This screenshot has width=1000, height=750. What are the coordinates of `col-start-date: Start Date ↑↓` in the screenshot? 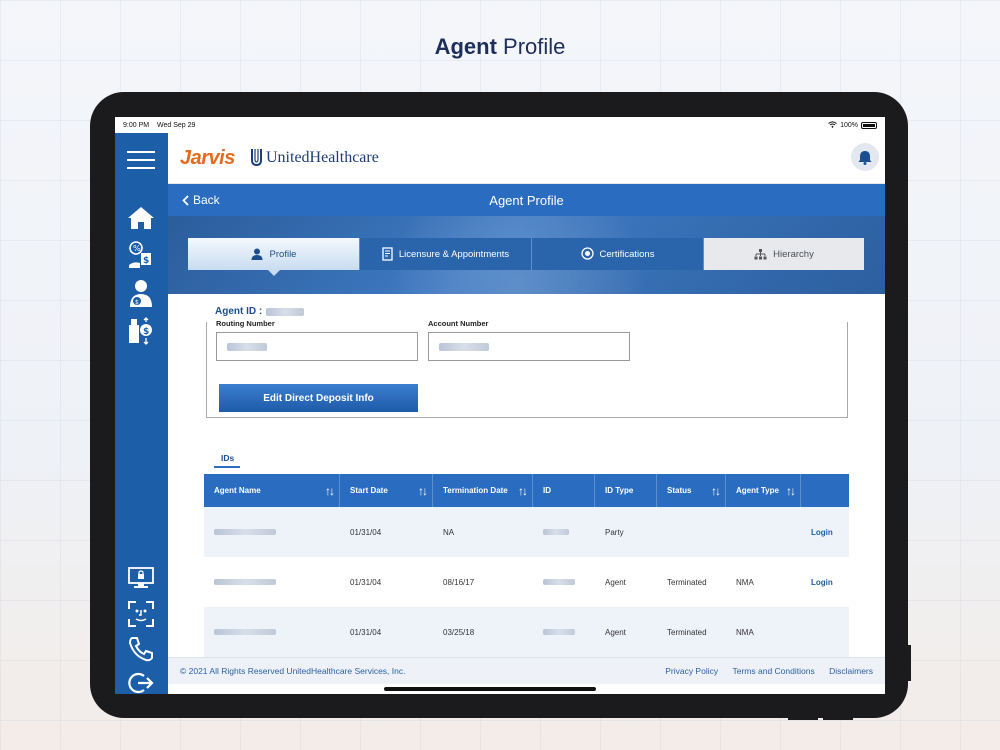 It's located at (386, 490).